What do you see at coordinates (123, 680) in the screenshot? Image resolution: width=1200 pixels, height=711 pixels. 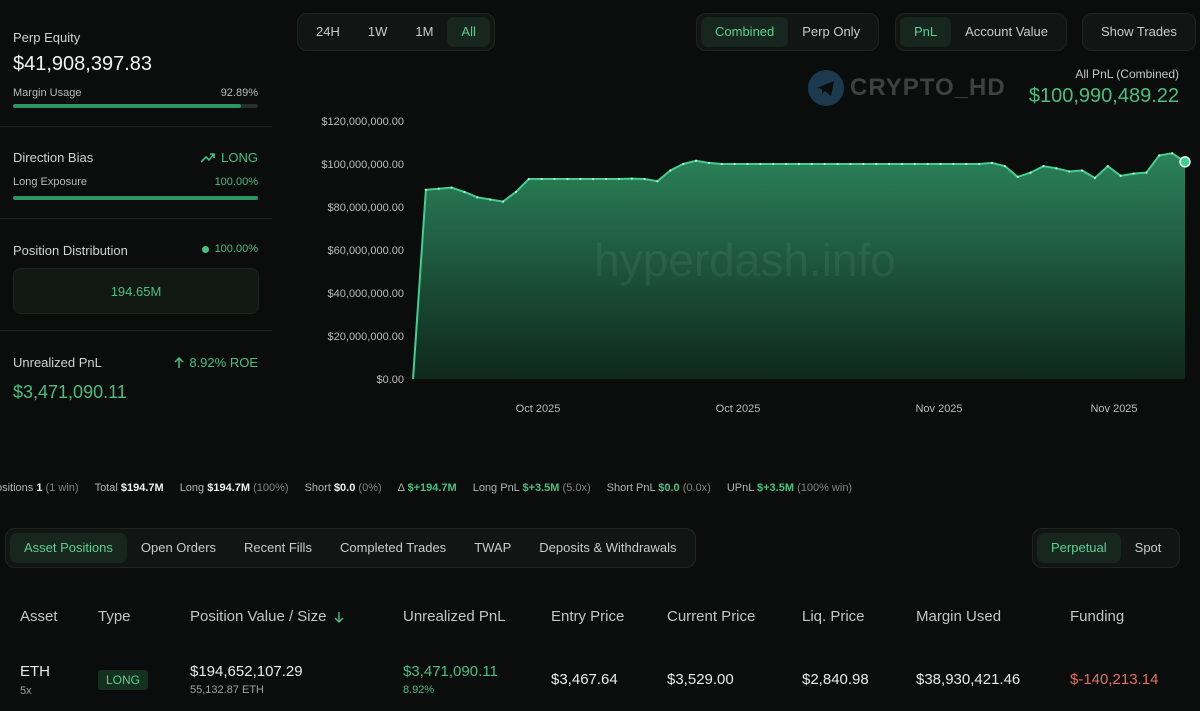 I see `row-type-badge: LONG` at bounding box center [123, 680].